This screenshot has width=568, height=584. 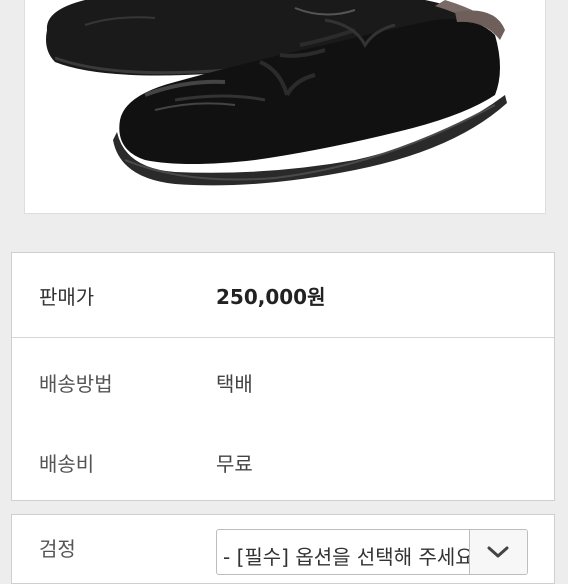 What do you see at coordinates (67, 464) in the screenshot?
I see `shipping-fee-label: 배송비` at bounding box center [67, 464].